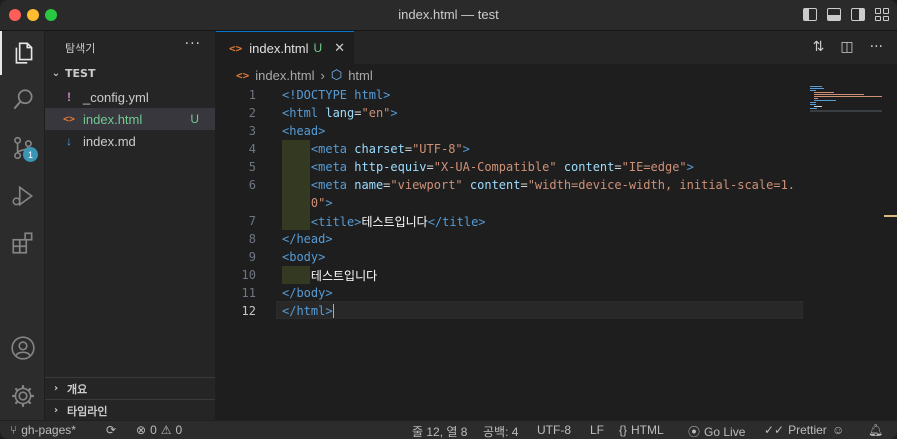  I want to click on search-activity, so click(22, 100).